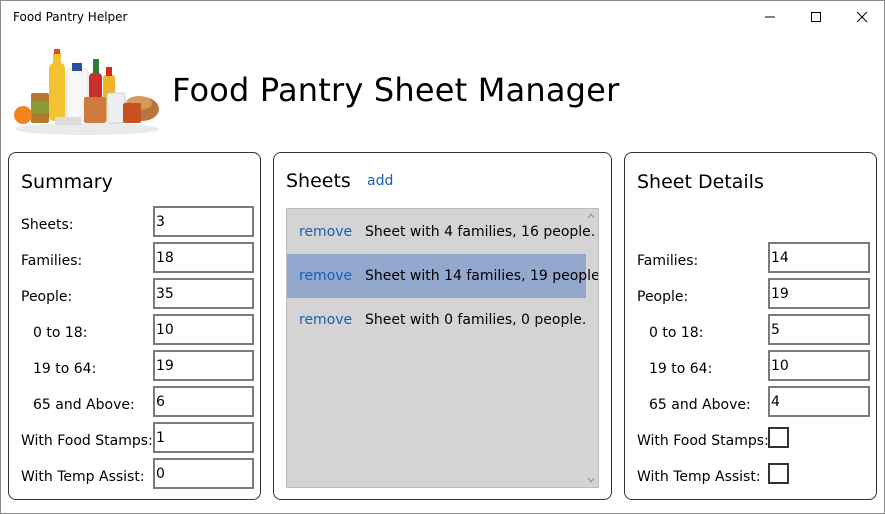 Image resolution: width=885 pixels, height=514 pixels. I want to click on minimize-icon, so click(770, 16).